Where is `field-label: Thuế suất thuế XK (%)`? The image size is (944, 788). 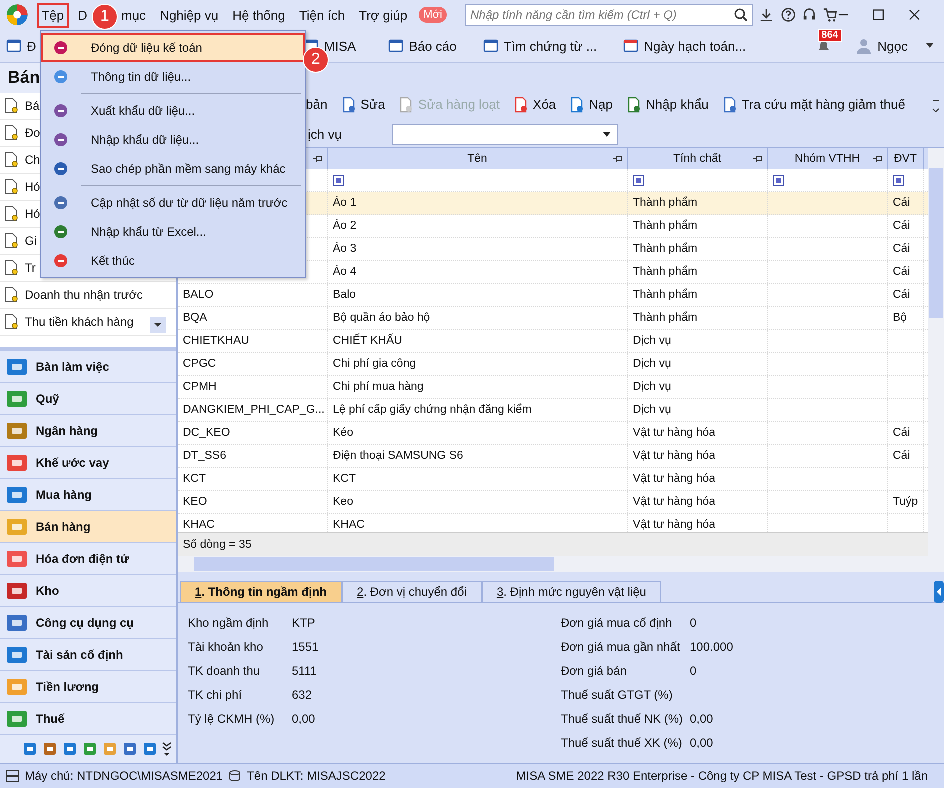 field-label: Thuế suất thuế XK (%) is located at coordinates (622, 743).